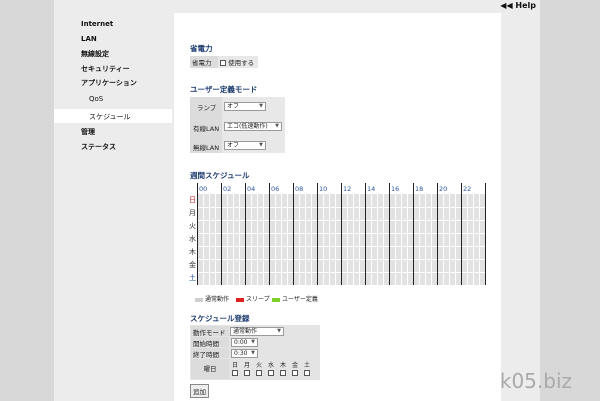 This screenshot has height=401, width=600. What do you see at coordinates (235, 365) in the screenshot?
I see `weekday-name: 日` at bounding box center [235, 365].